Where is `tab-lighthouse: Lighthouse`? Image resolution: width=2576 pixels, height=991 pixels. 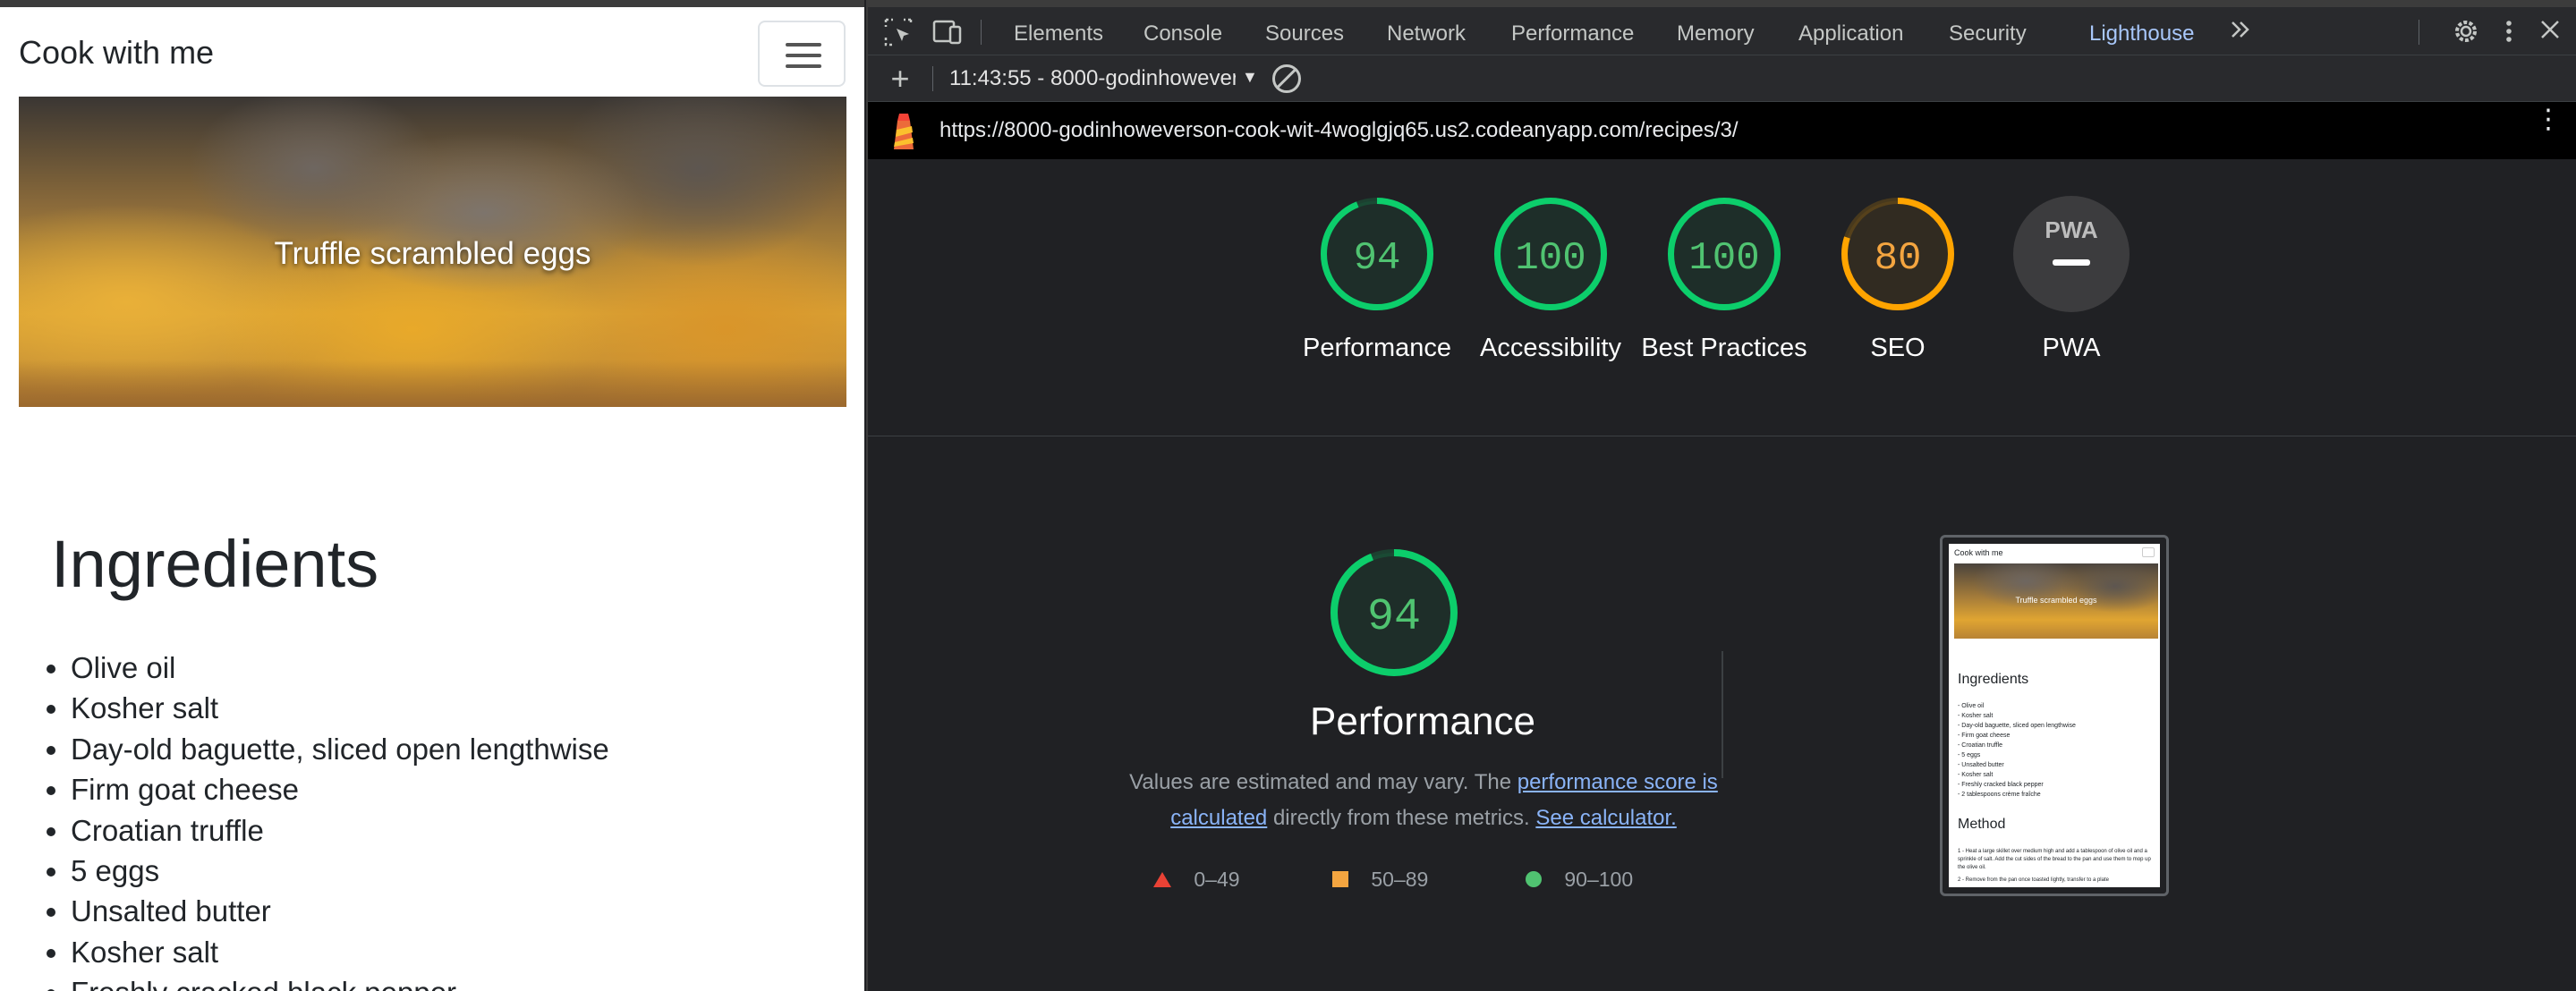
tab-lighthouse: Lighthouse is located at coordinates (2141, 34).